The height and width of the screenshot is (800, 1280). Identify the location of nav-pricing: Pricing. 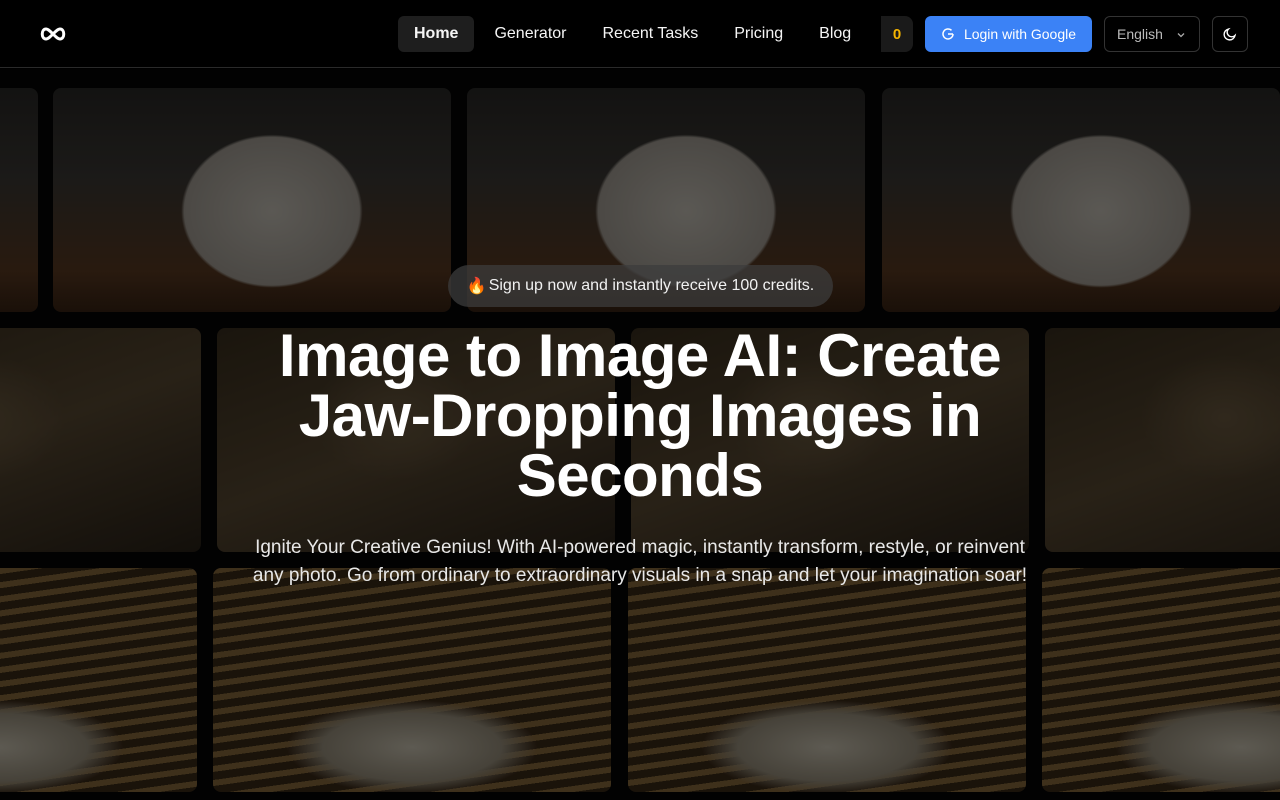
(758, 34).